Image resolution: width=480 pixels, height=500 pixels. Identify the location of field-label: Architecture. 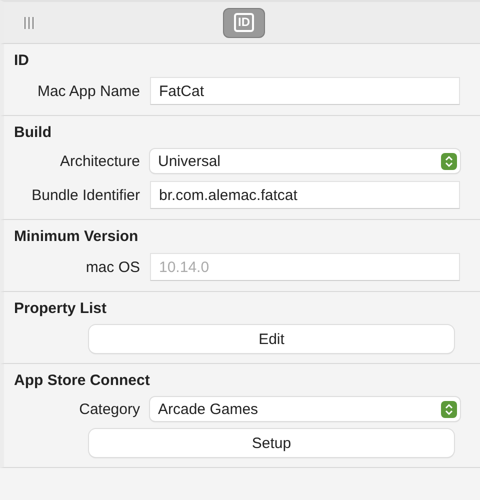
(100, 161).